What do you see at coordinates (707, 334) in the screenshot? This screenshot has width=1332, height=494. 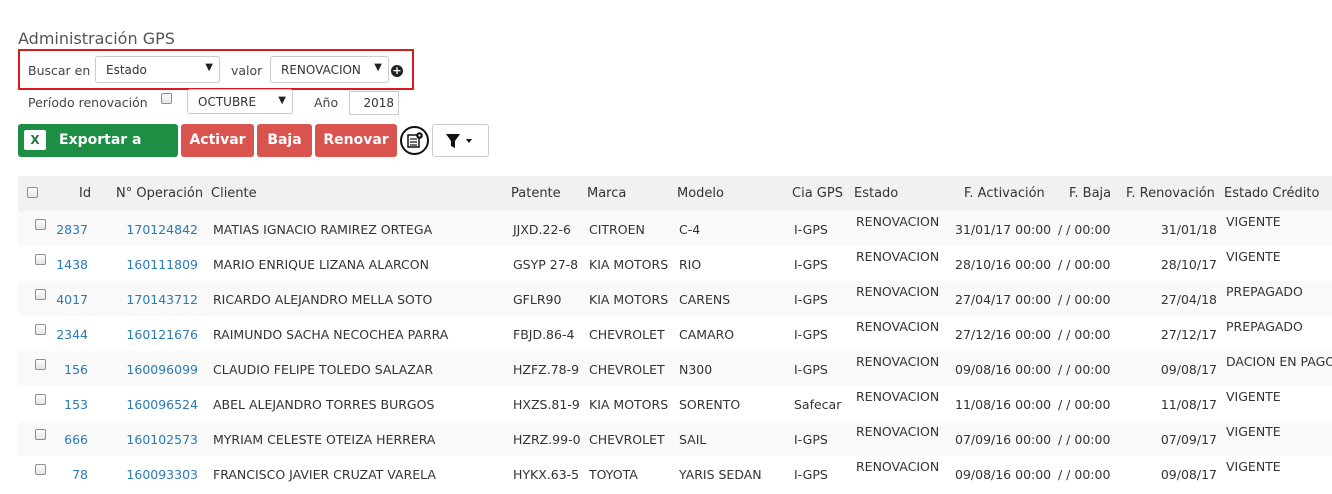 I see `cell-modelo: CAMARO` at bounding box center [707, 334].